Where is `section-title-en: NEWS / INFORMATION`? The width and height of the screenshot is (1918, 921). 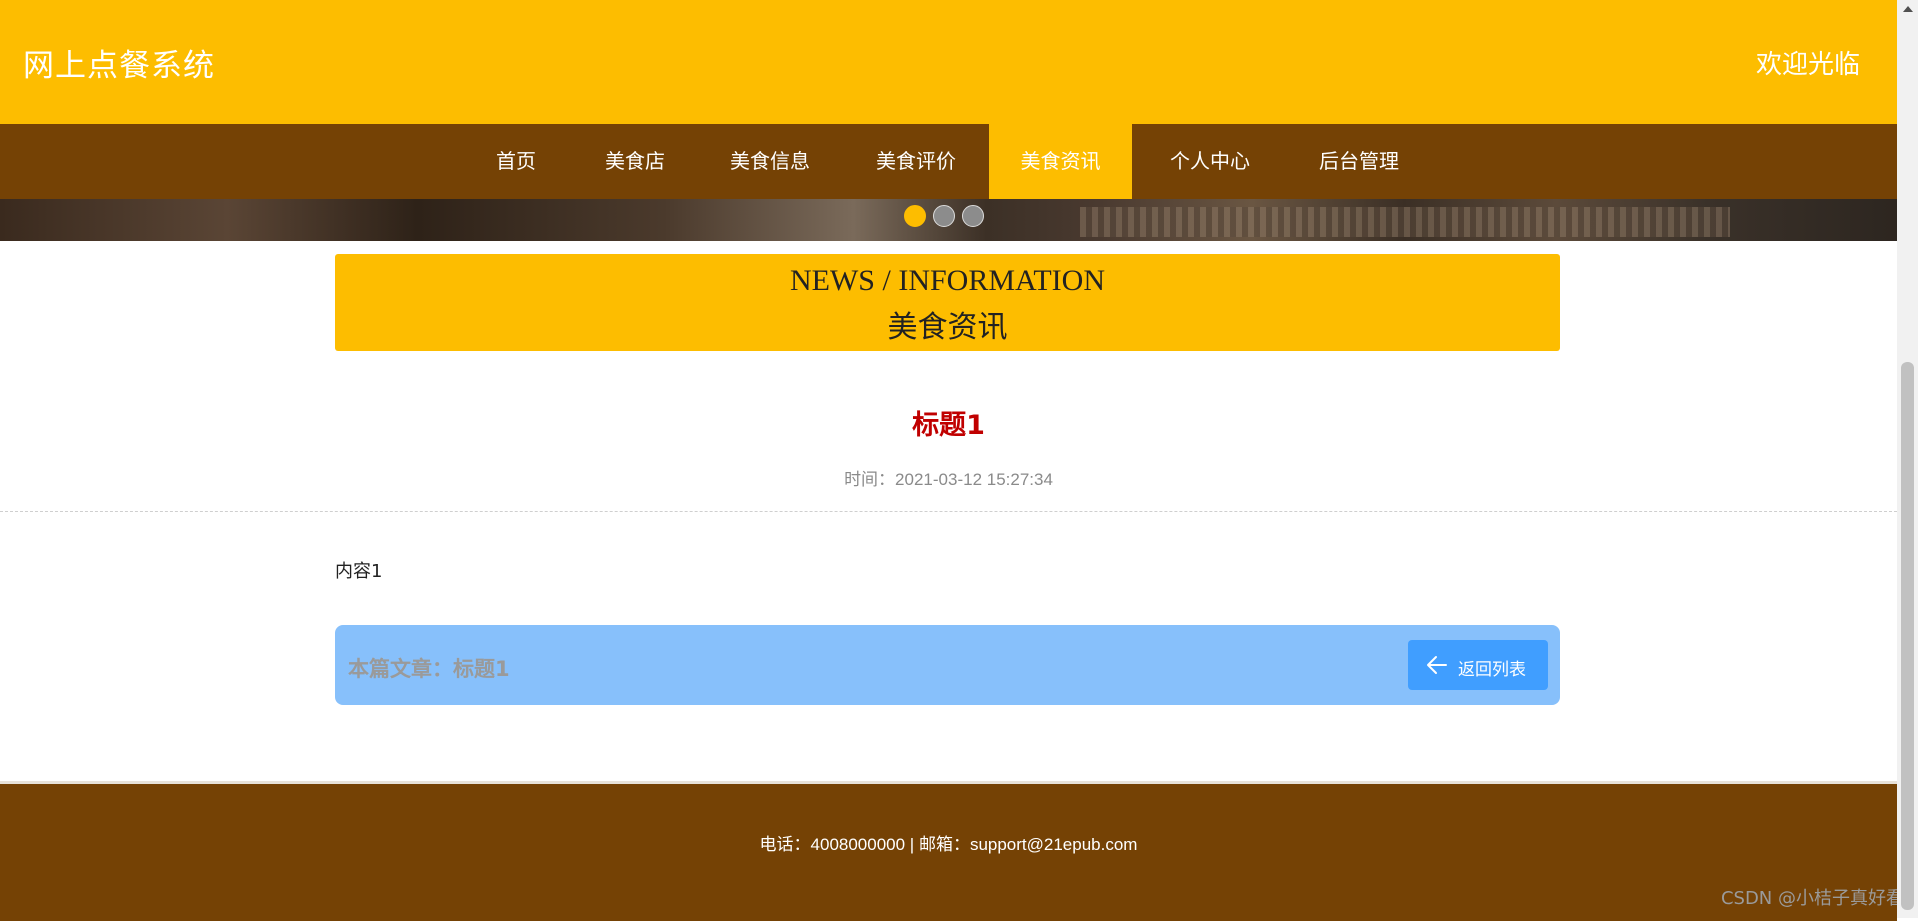 section-title-en: NEWS / INFORMATION is located at coordinates (947, 280).